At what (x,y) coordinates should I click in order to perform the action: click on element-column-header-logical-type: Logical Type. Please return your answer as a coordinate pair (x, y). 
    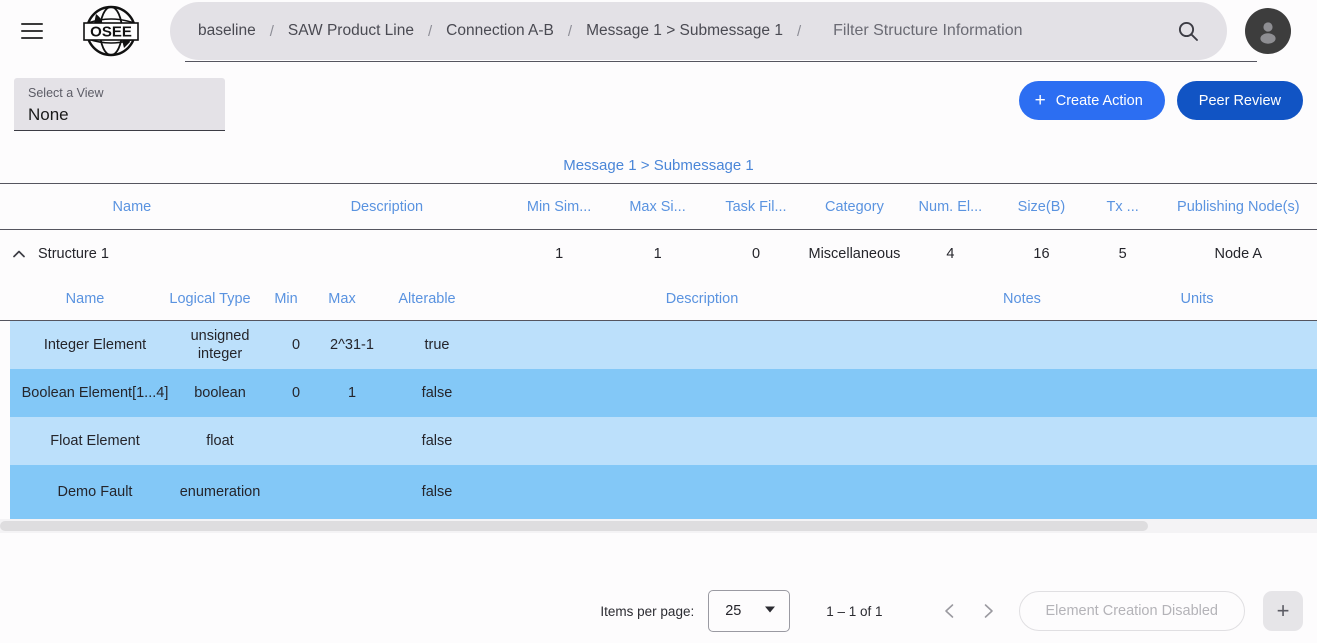
    Looking at the image, I should click on (210, 299).